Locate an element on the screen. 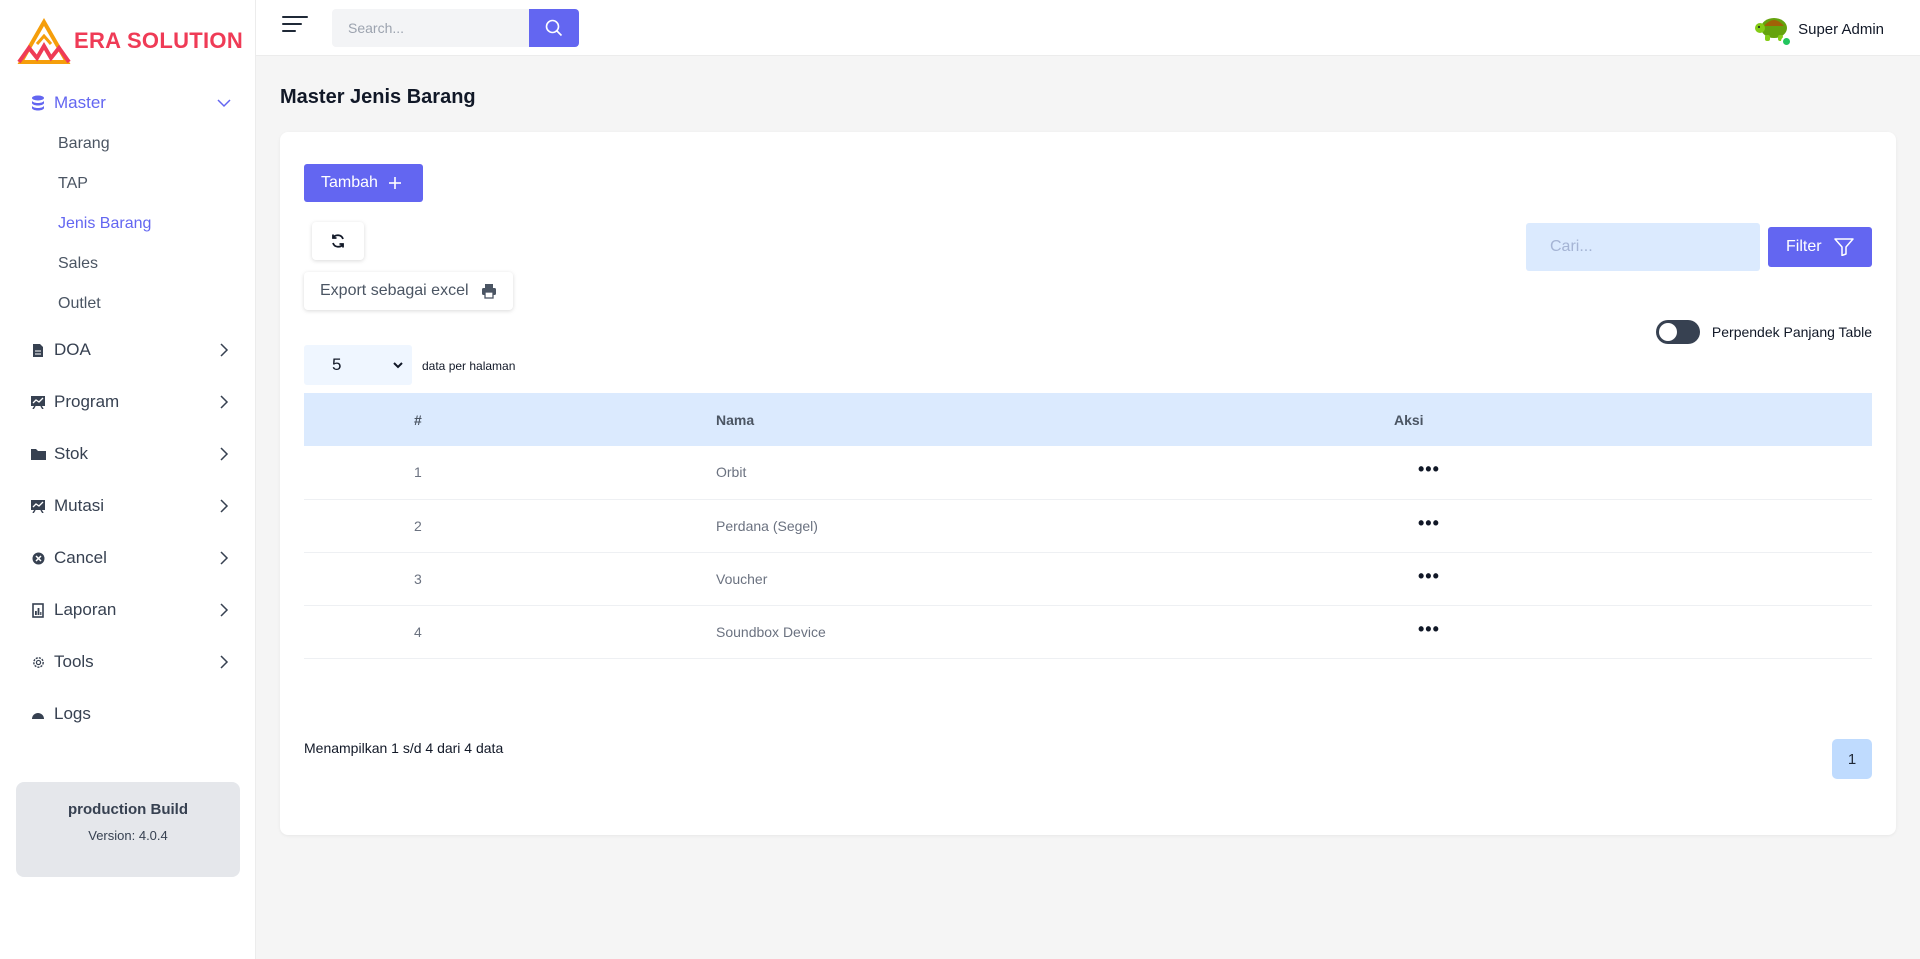 This screenshot has width=1920, height=959. column-header-number: # is located at coordinates (418, 419).